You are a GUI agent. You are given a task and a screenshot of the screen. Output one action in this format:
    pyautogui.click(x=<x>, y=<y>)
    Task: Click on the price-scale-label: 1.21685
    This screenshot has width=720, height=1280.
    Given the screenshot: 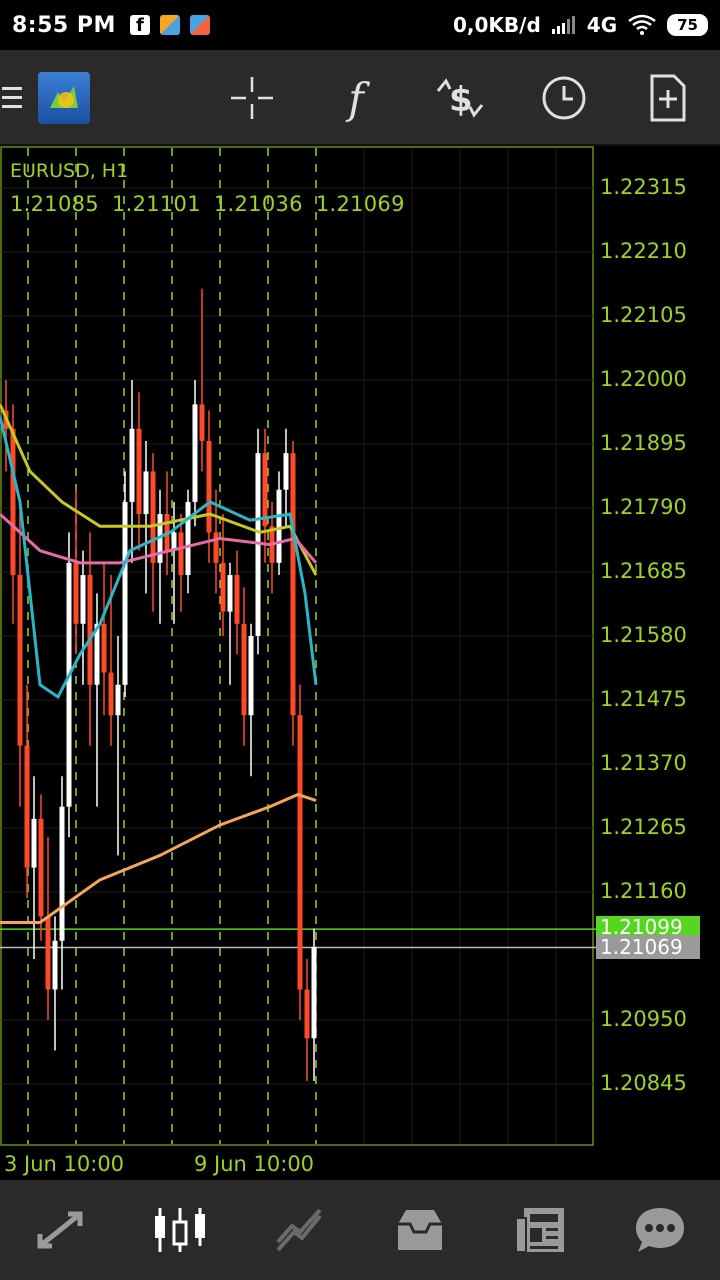 What is the action you would take?
    pyautogui.click(x=643, y=571)
    